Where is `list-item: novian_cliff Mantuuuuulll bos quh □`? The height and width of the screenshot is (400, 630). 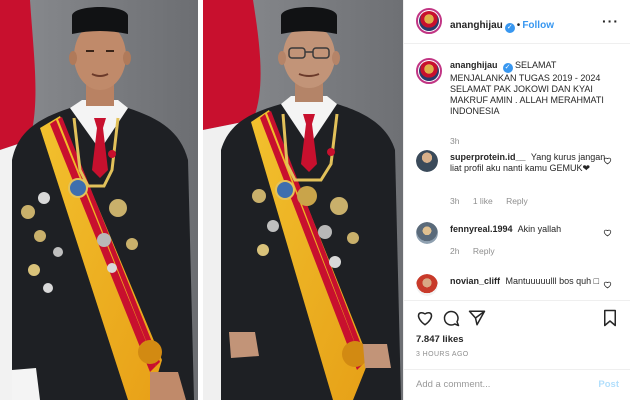 list-item: novian_cliff Mantuuuuulll bos quh □ is located at coordinates (516, 287).